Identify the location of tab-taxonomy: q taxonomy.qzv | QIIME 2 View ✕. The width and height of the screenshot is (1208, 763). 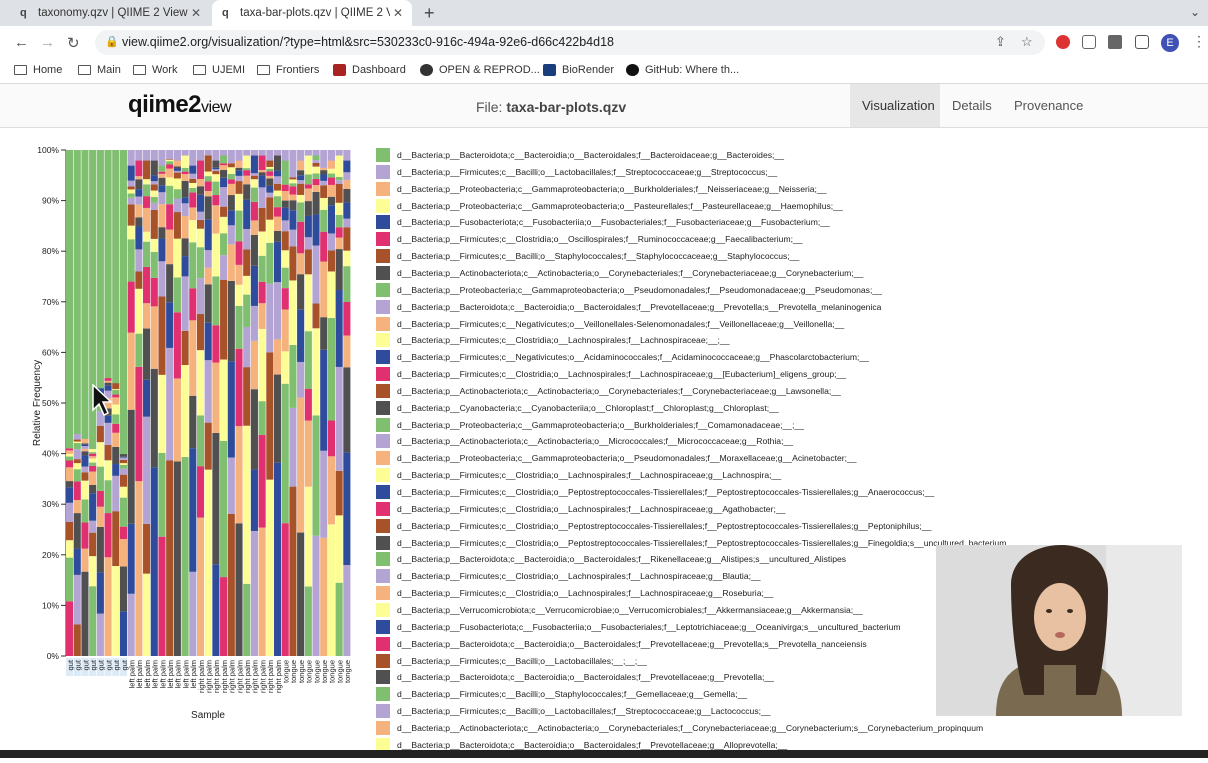
(110, 13).